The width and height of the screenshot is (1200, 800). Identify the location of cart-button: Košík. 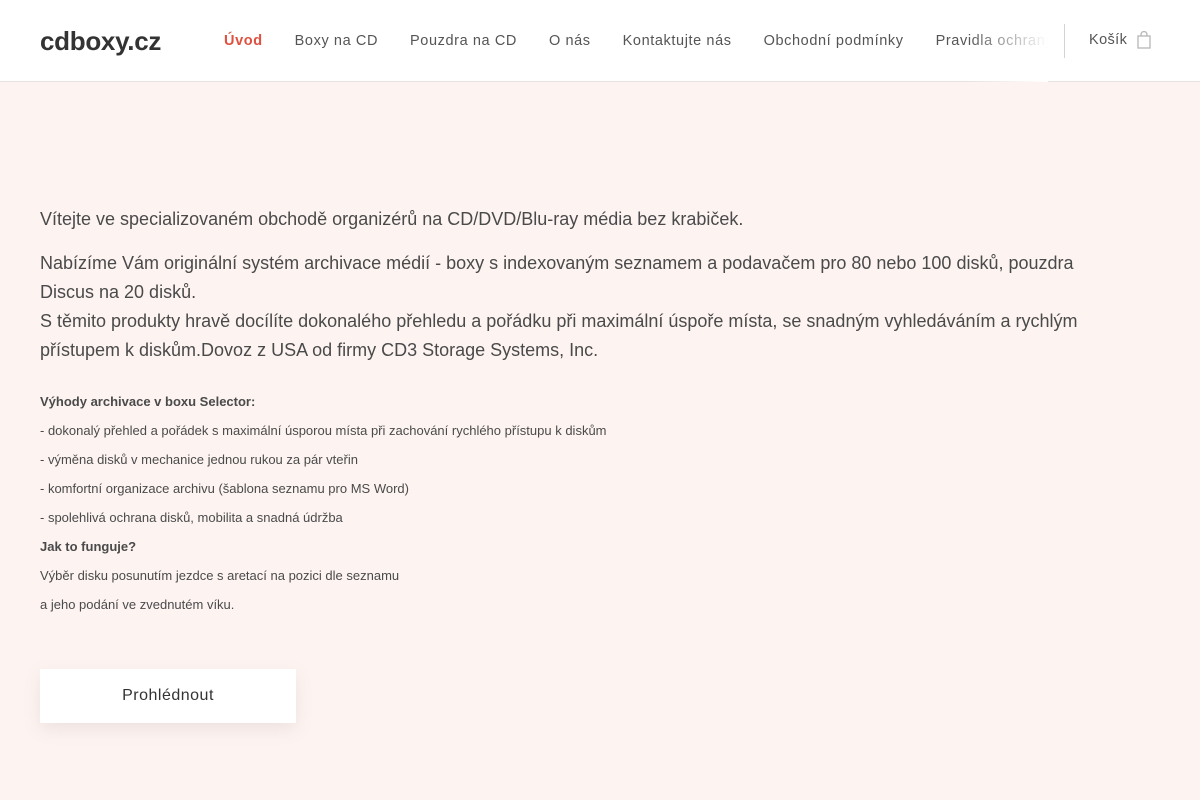
(1120, 39).